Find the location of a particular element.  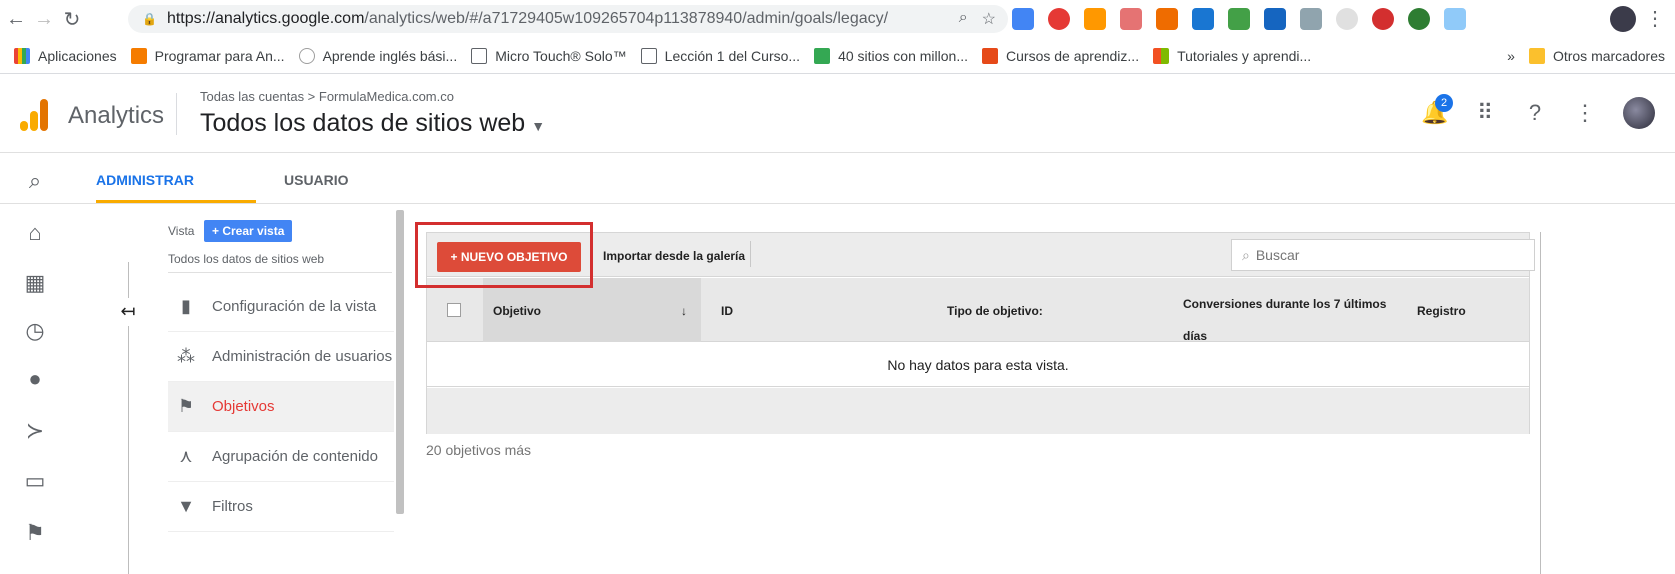

create-view-button: + Crear vista is located at coordinates (248, 231).